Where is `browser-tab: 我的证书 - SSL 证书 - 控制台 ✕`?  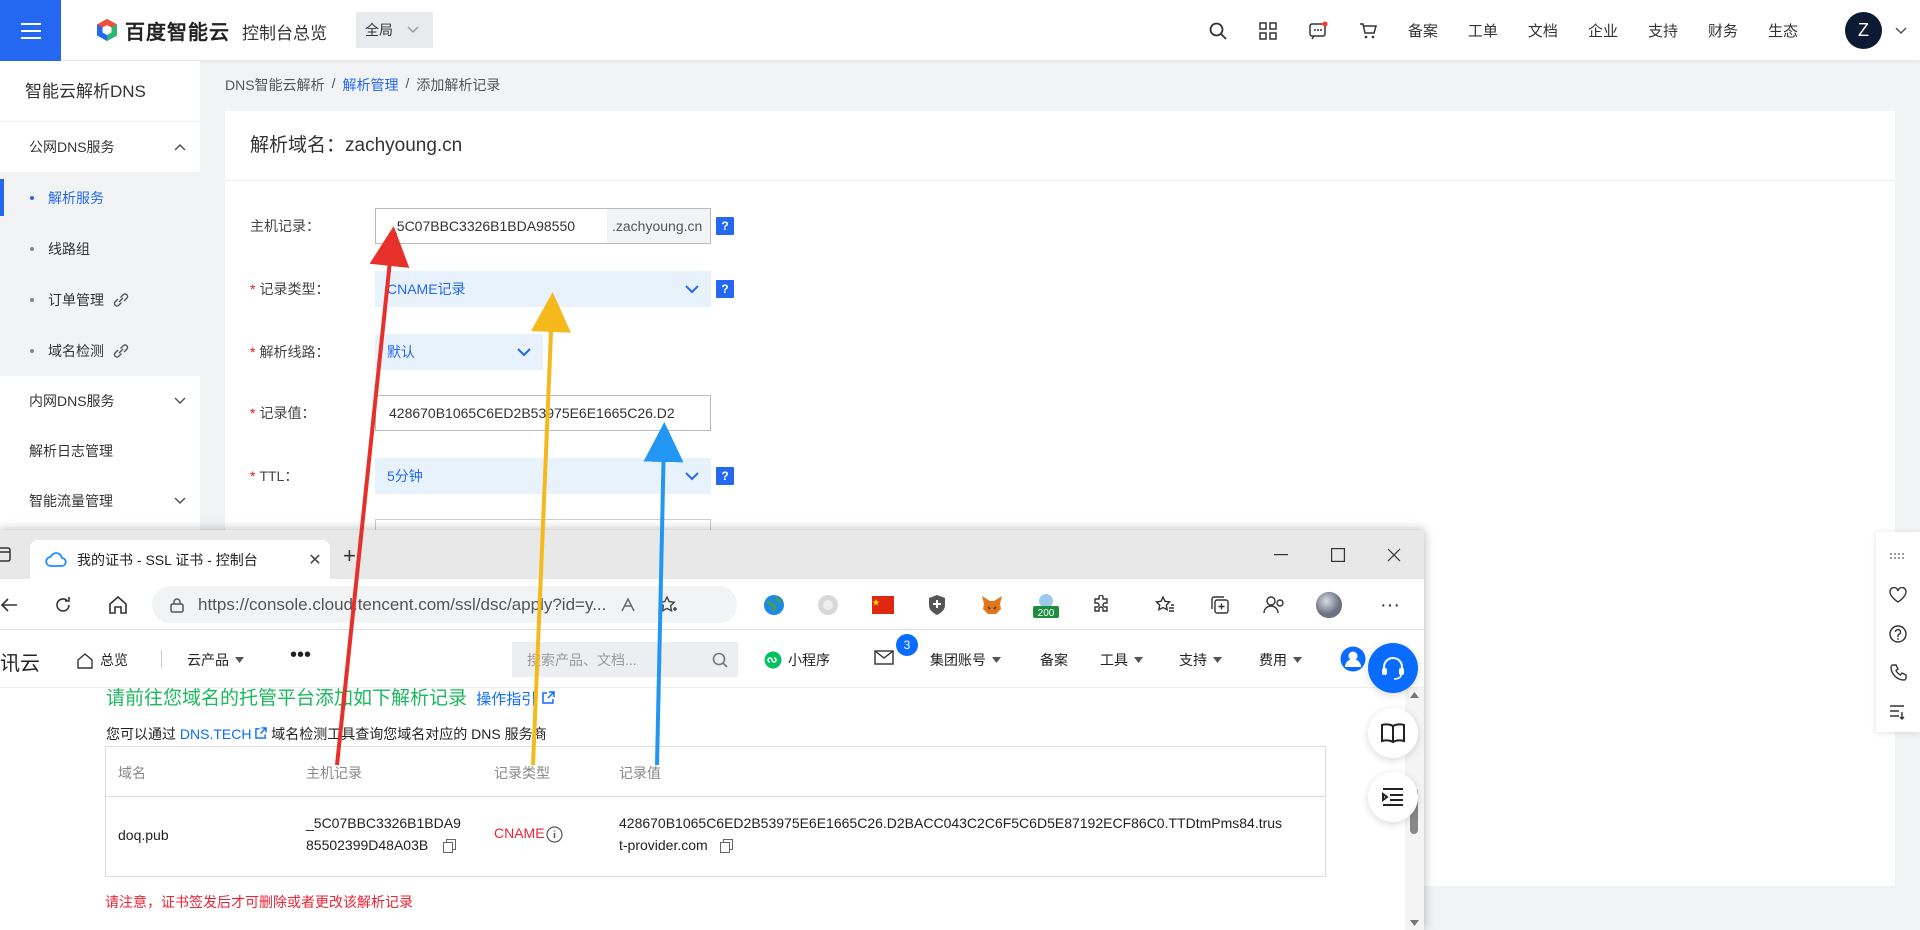
browser-tab: 我的证书 - SSL 证书 - 控制台 ✕ is located at coordinates (180, 559).